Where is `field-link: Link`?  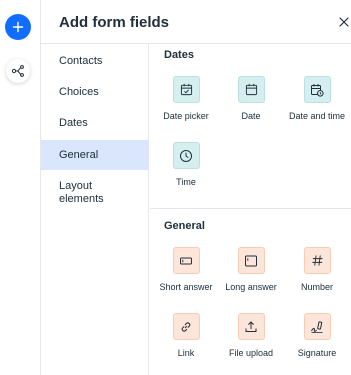 field-link: Link is located at coordinates (186, 335).